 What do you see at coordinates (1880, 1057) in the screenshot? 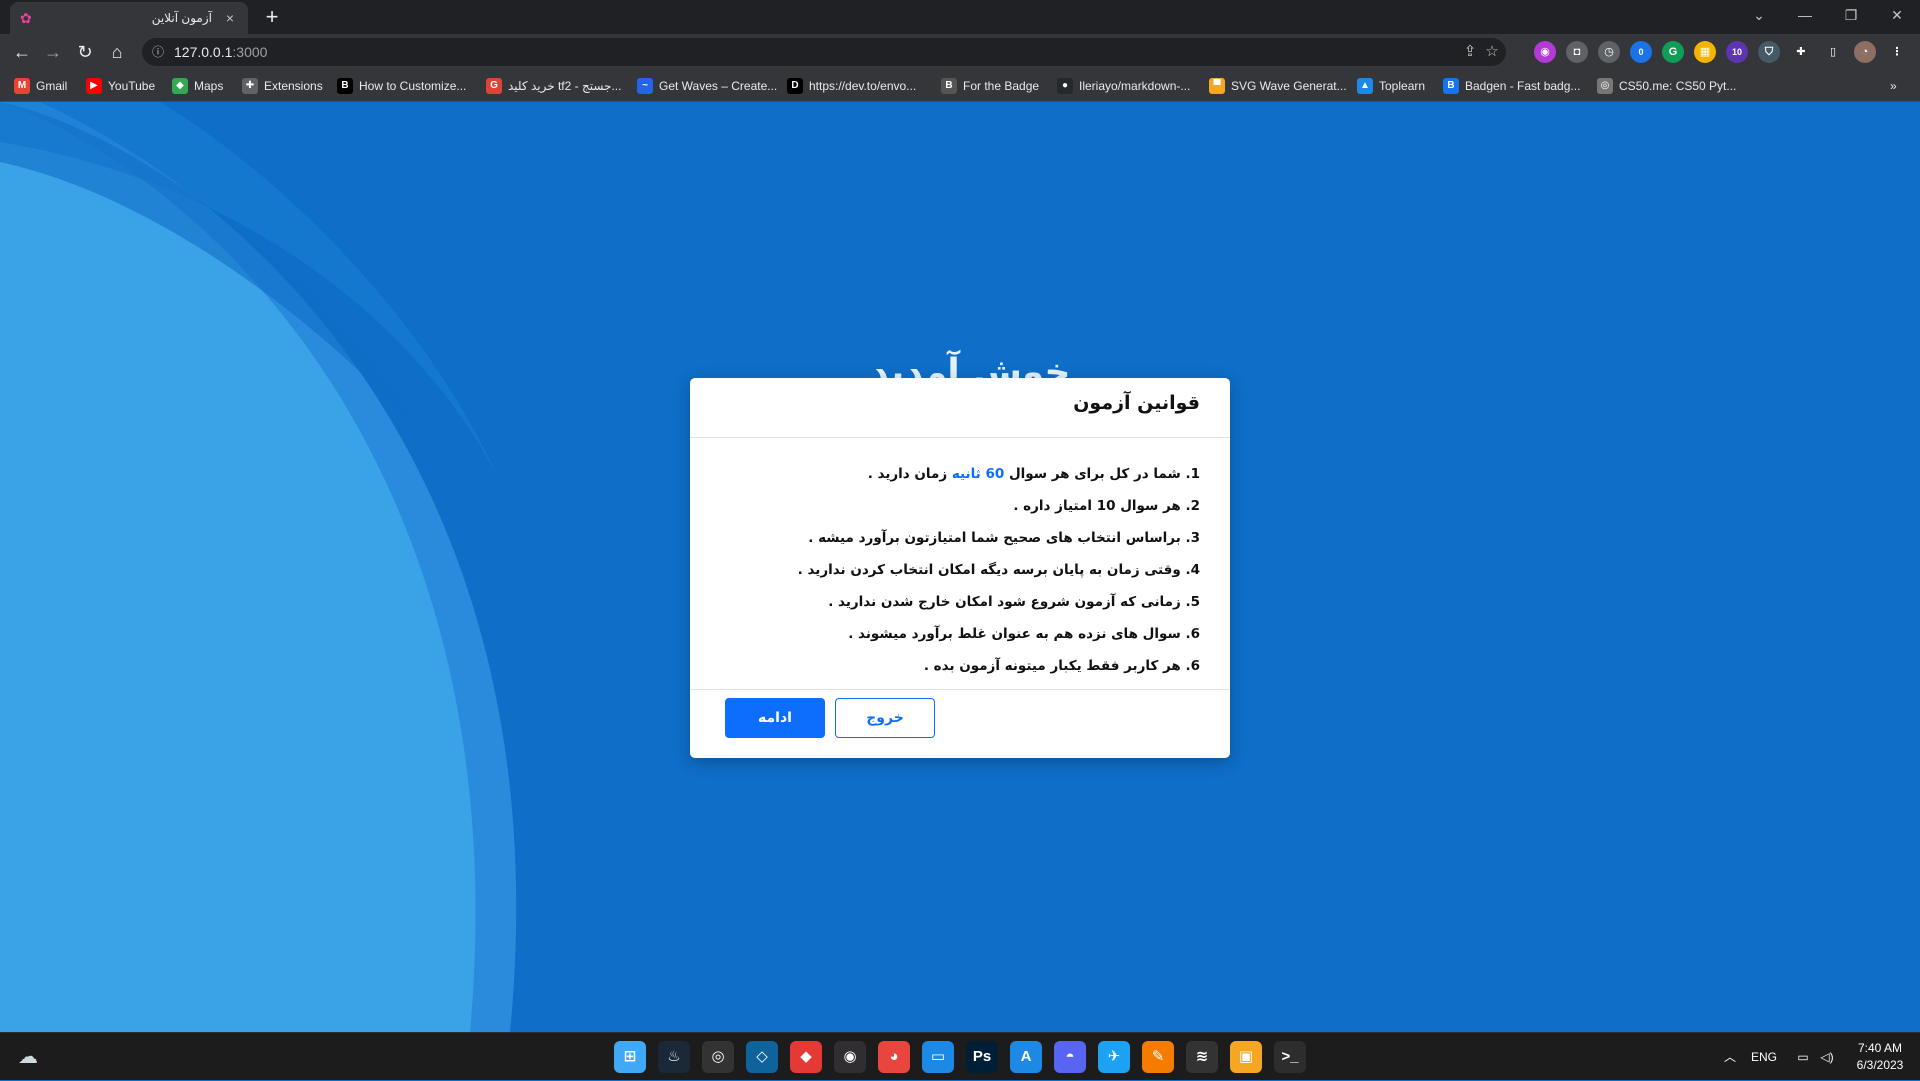
I see `clock: 7:40 AM 6/3/2023` at bounding box center [1880, 1057].